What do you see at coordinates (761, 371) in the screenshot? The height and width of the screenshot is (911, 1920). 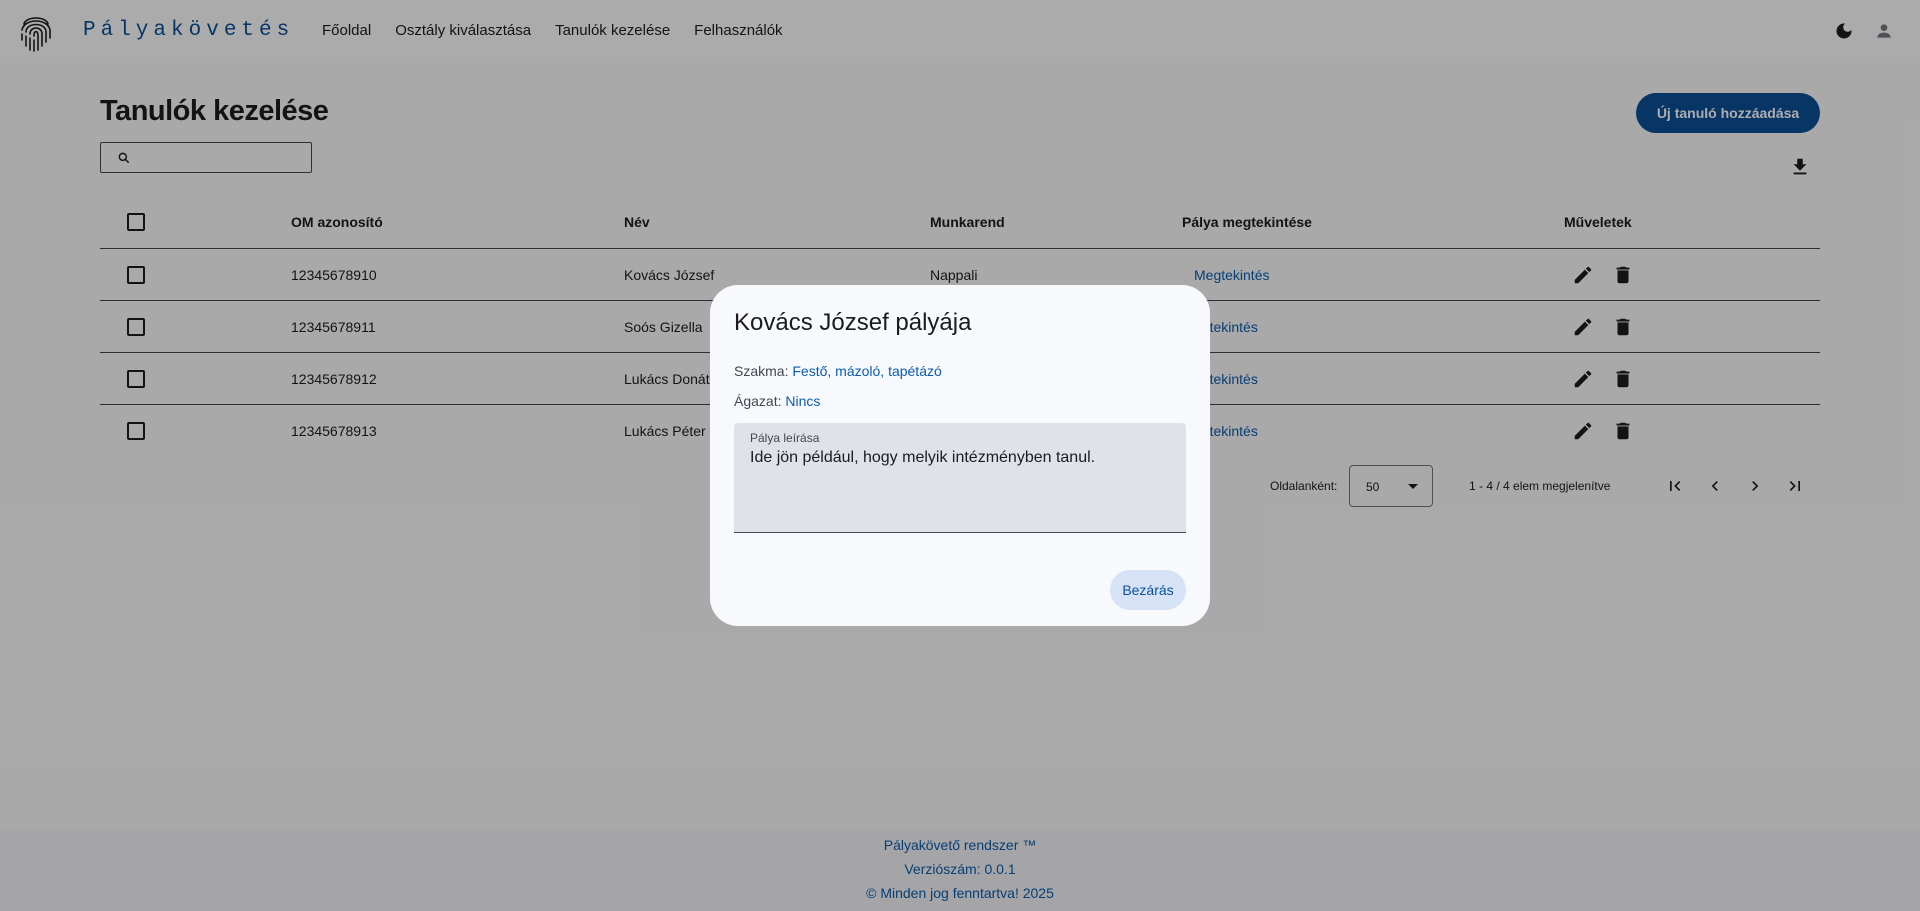 I see `profession-label: Szakma:` at bounding box center [761, 371].